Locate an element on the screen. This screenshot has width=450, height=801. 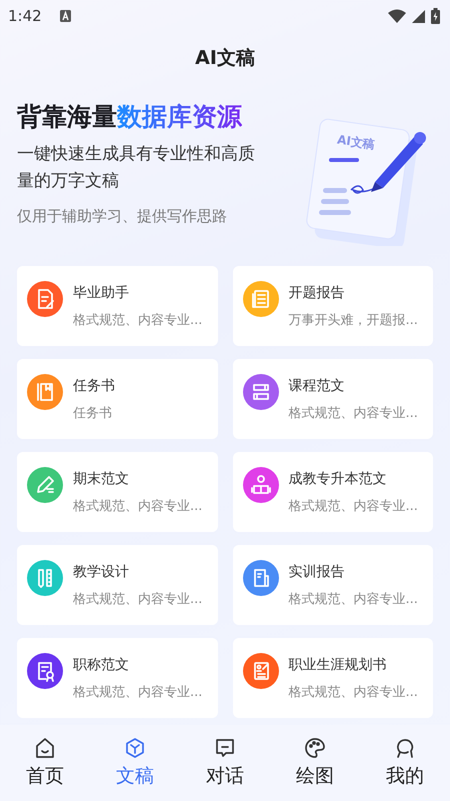
wifi-icon is located at coordinates (397, 16).